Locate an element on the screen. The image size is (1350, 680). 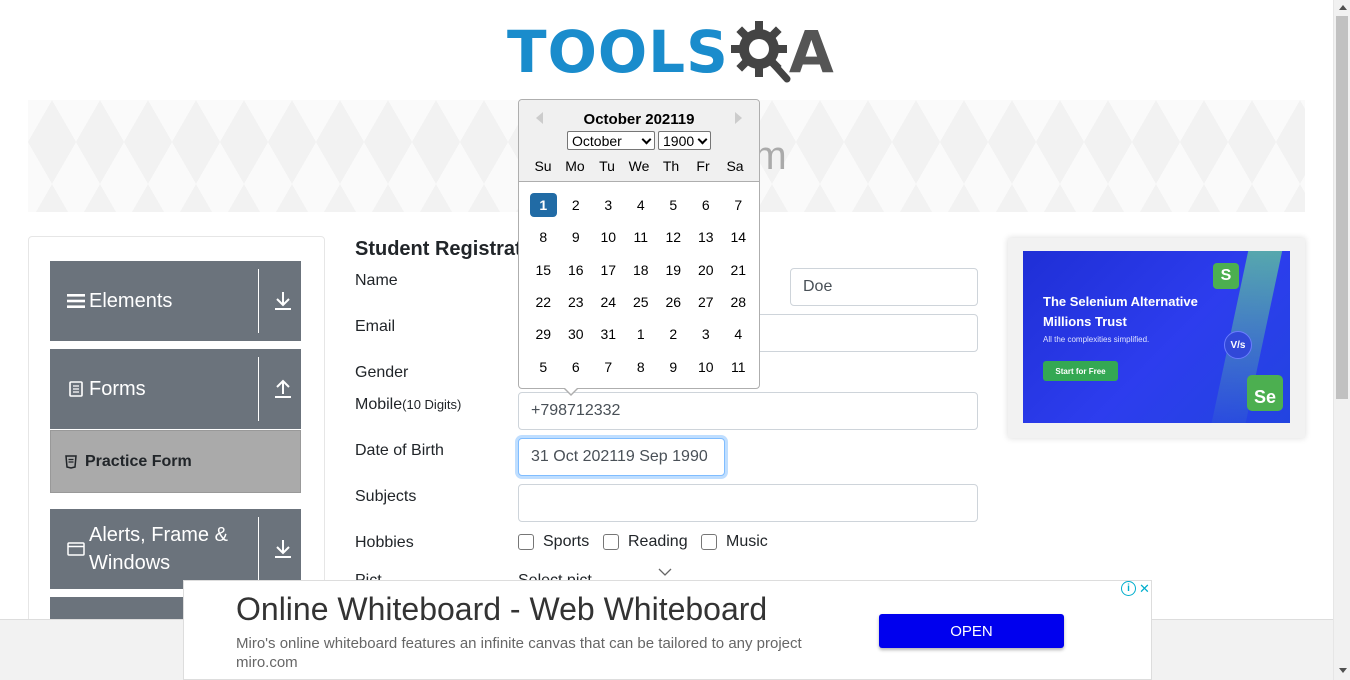
year-select-value: 1900 is located at coordinates (679, 140).